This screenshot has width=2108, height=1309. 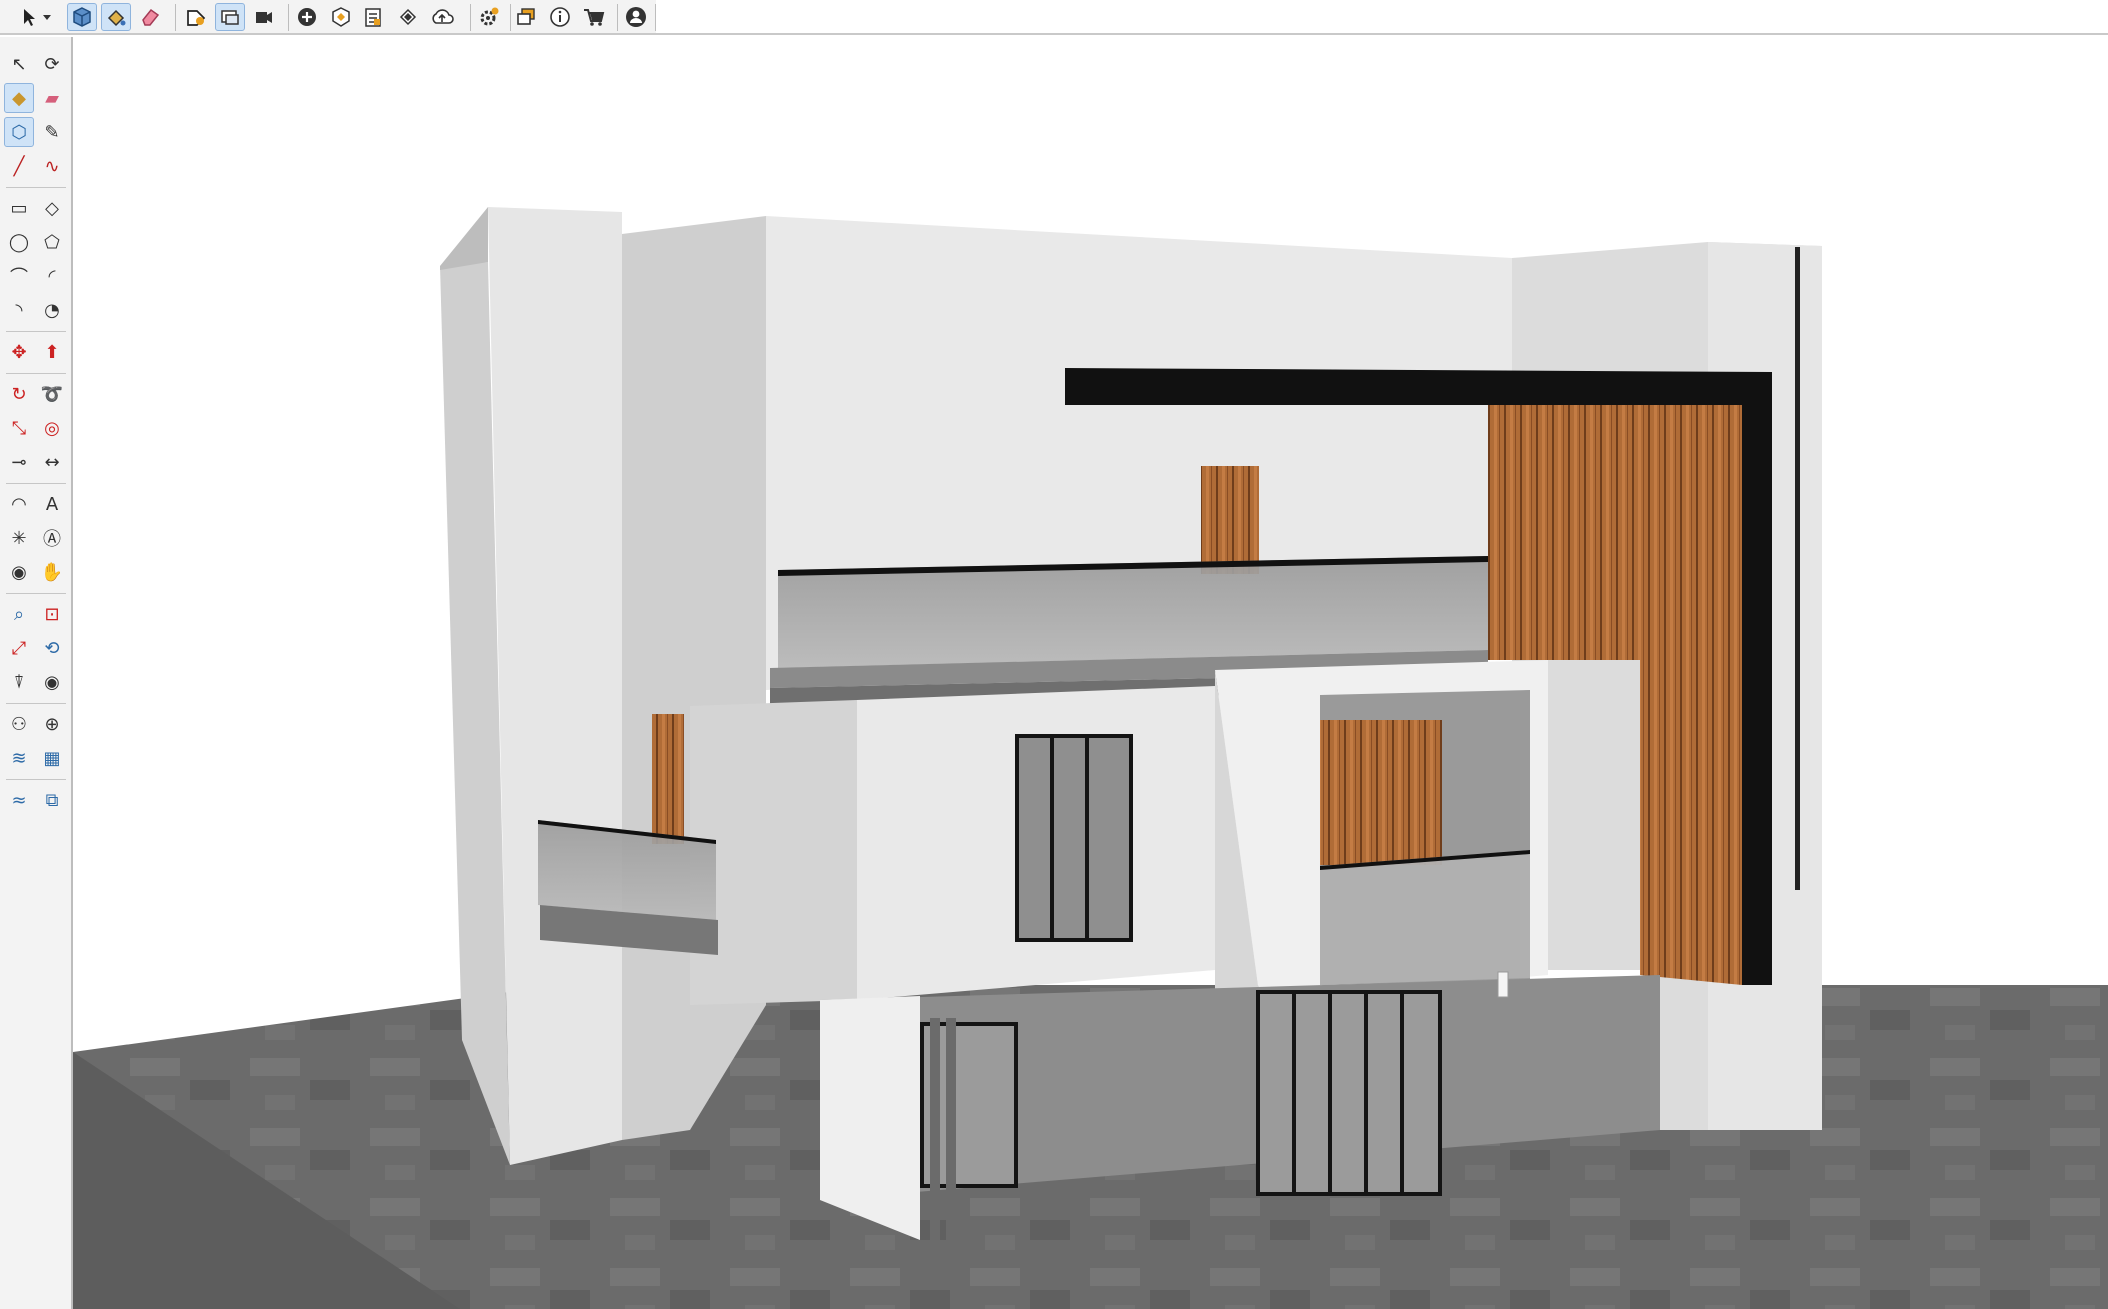 I want to click on sandbox-smoove-glyph: ≈, so click(x=19, y=800).